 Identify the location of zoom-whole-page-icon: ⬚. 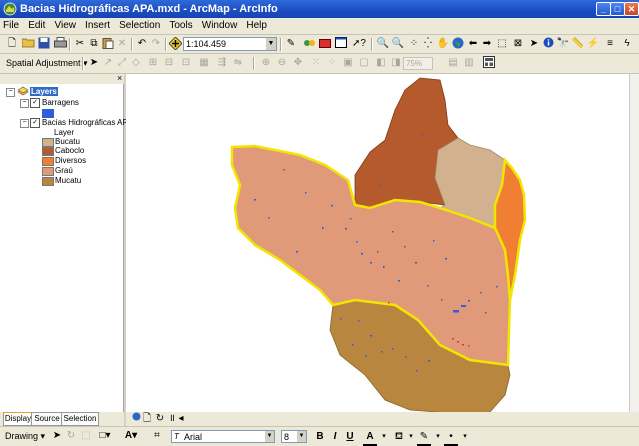
(86, 436).